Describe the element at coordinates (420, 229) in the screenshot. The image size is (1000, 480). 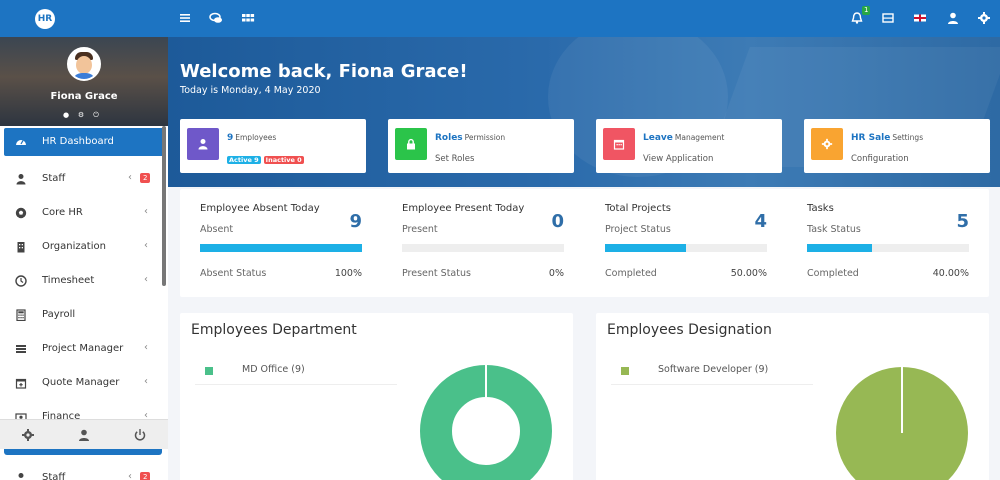
I see `stat-subtitle: Present` at that location.